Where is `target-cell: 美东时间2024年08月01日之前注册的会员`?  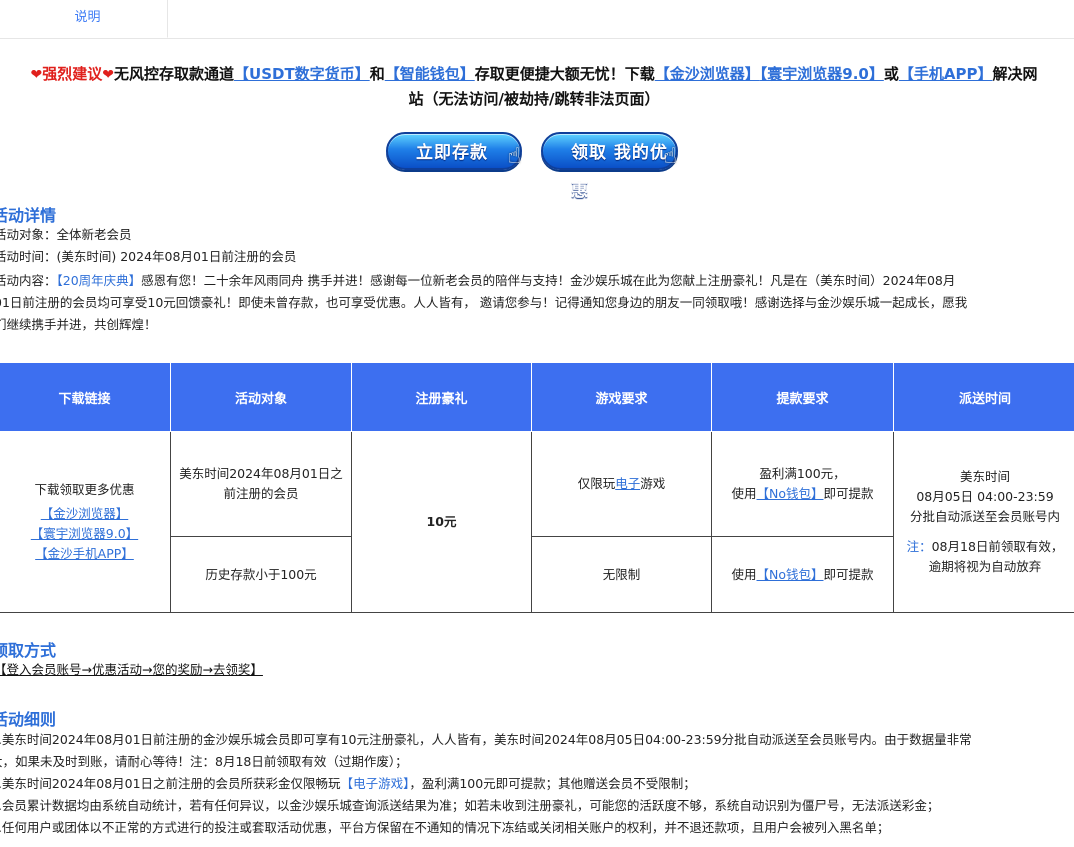
target-cell: 美东时间2024年08月01日之前注册的会员 is located at coordinates (261, 484).